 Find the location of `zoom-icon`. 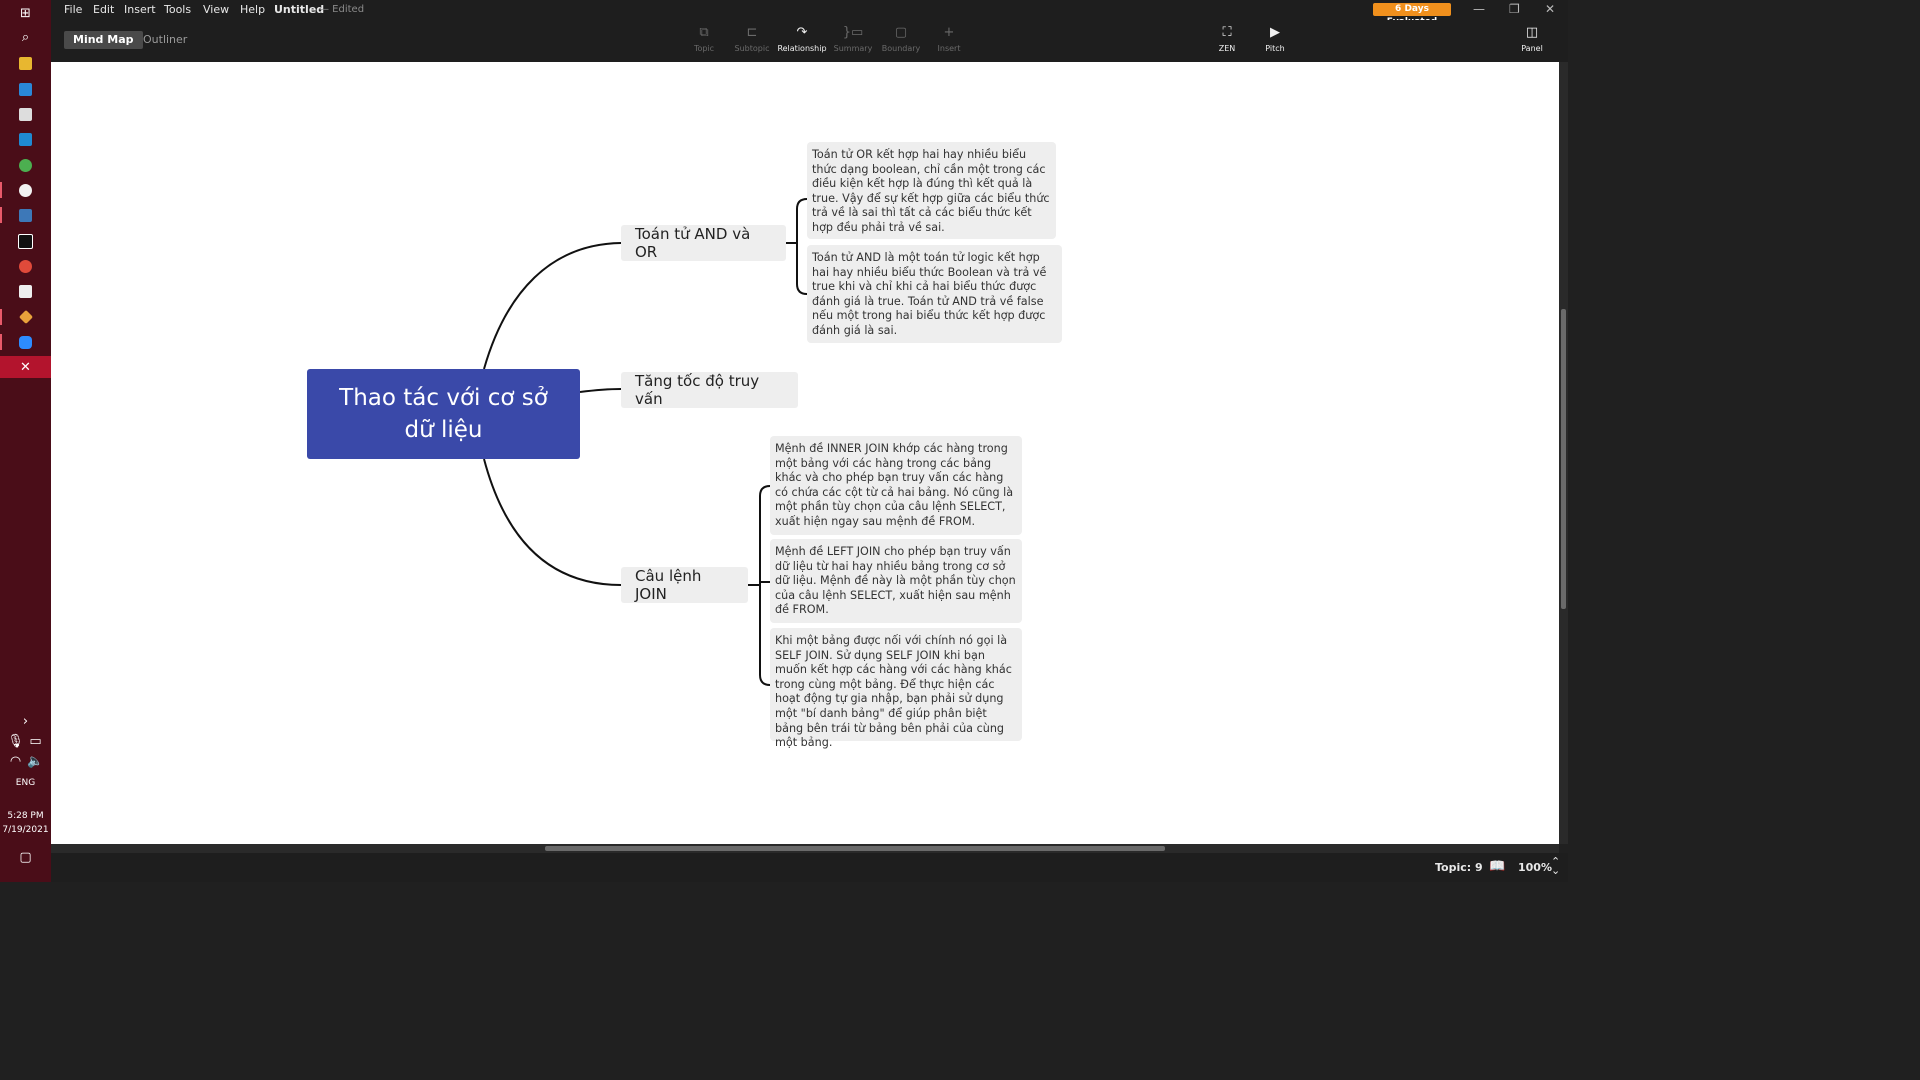

zoom-icon is located at coordinates (25, 342).